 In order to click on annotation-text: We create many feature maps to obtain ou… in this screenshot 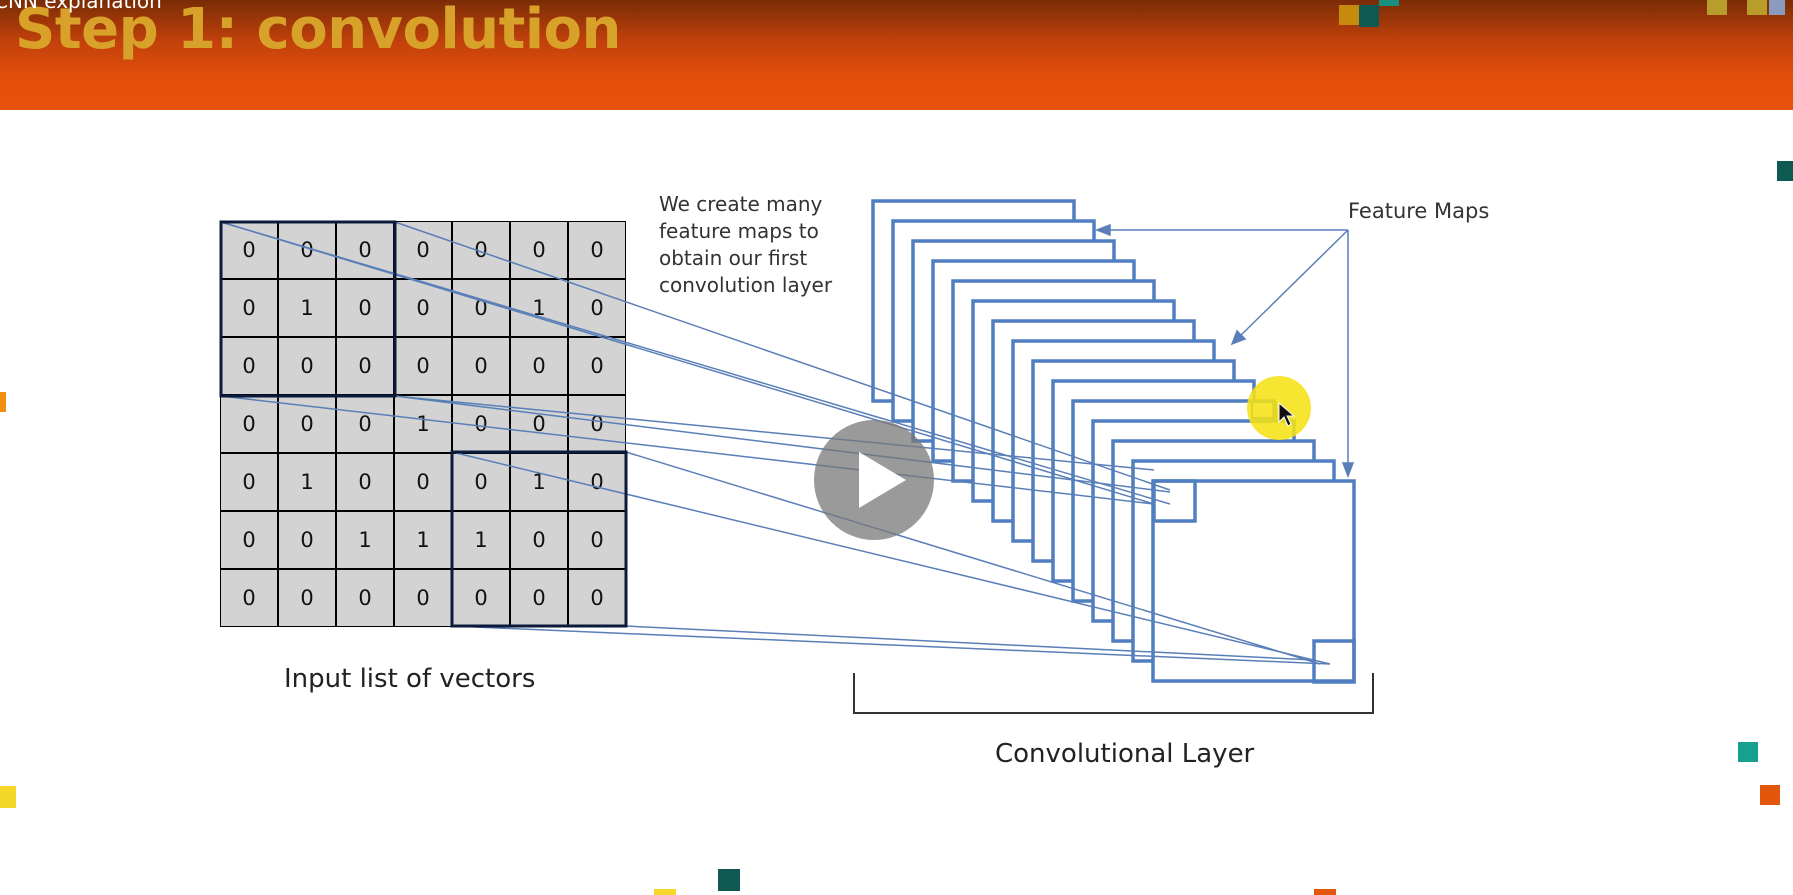, I will do `click(764, 245)`.